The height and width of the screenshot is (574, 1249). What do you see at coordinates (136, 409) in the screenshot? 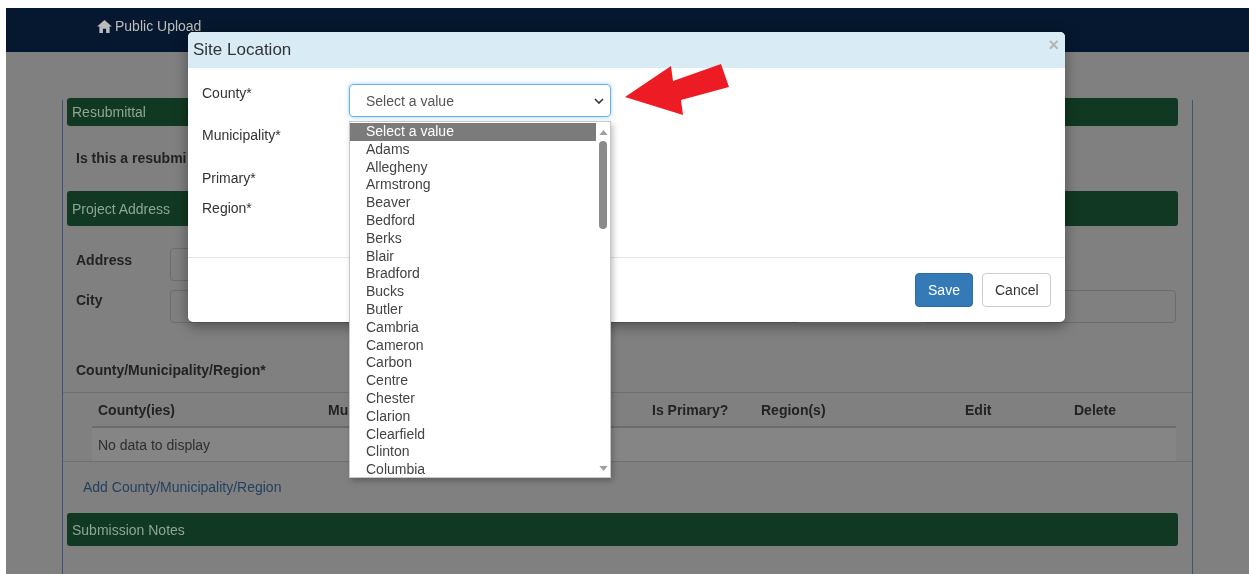
I see `column-header: County(ies)` at bounding box center [136, 409].